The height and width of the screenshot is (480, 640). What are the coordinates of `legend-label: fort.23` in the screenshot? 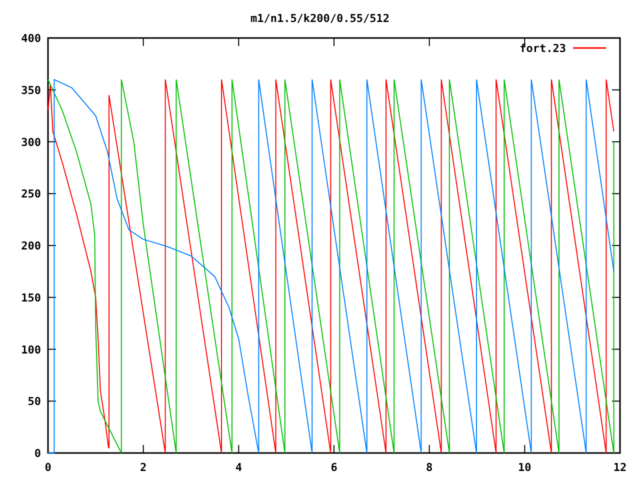 It's located at (543, 48).